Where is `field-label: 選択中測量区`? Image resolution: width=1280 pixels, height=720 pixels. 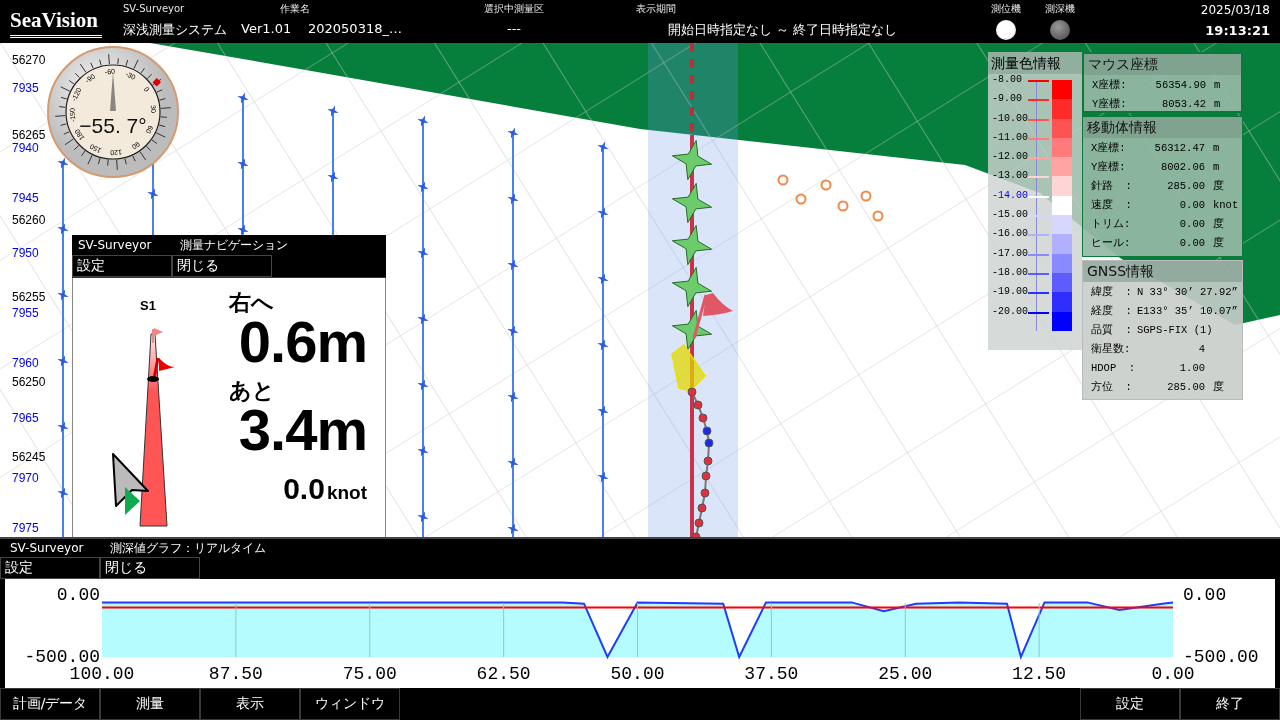 field-label: 選択中測量区 is located at coordinates (514, 9).